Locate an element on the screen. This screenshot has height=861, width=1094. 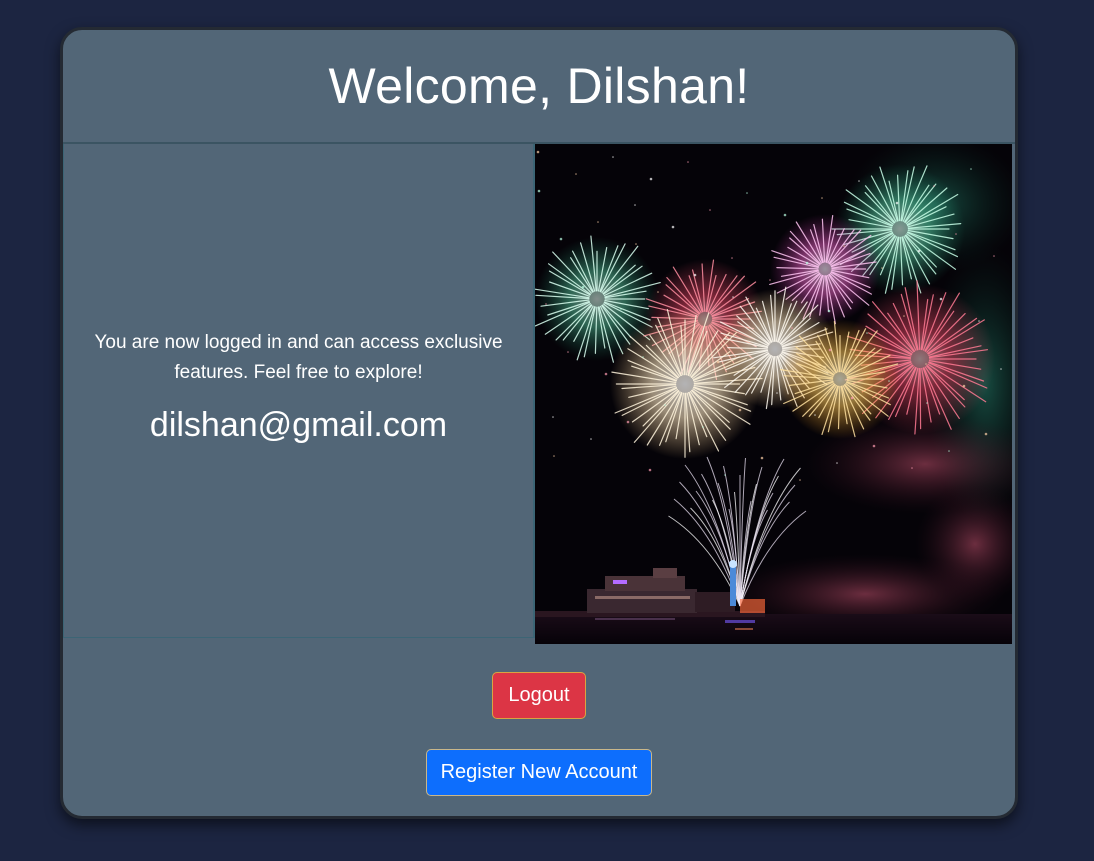
user-email: dilshan@gmail.com is located at coordinates (298, 425).